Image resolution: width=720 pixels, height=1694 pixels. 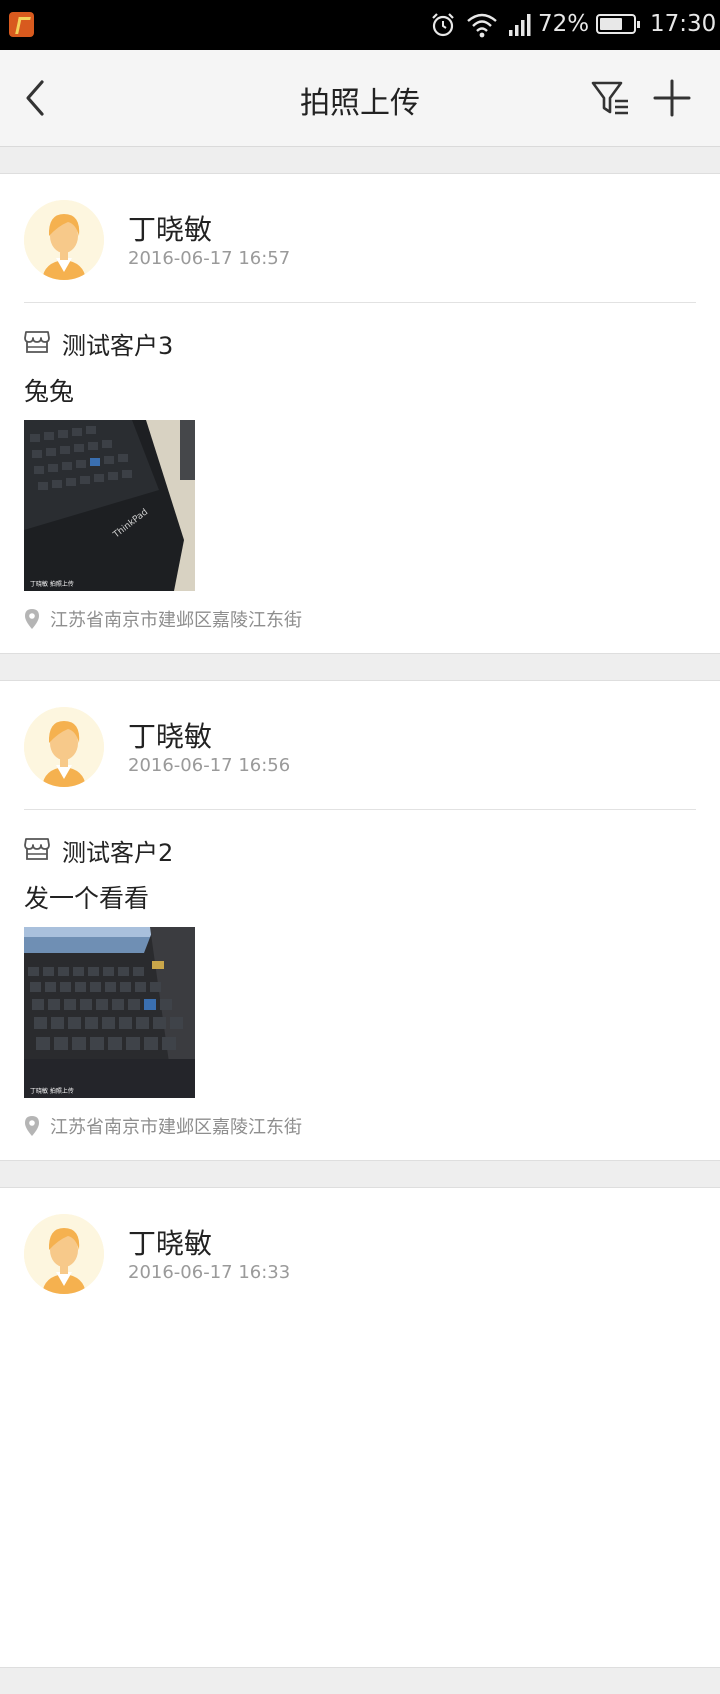 I want to click on status-bar: 72% 17:30, so click(x=360, y=25).